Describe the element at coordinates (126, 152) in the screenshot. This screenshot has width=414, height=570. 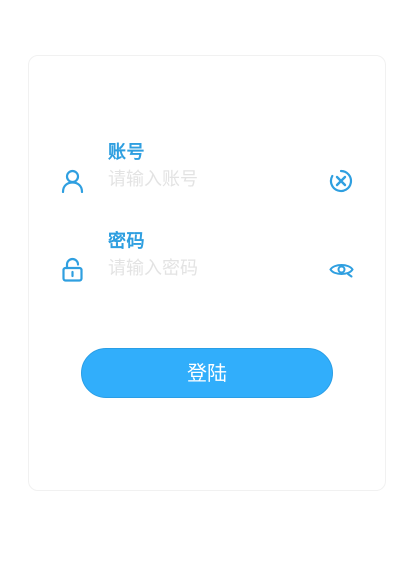
I see `account-label: 账号` at that location.